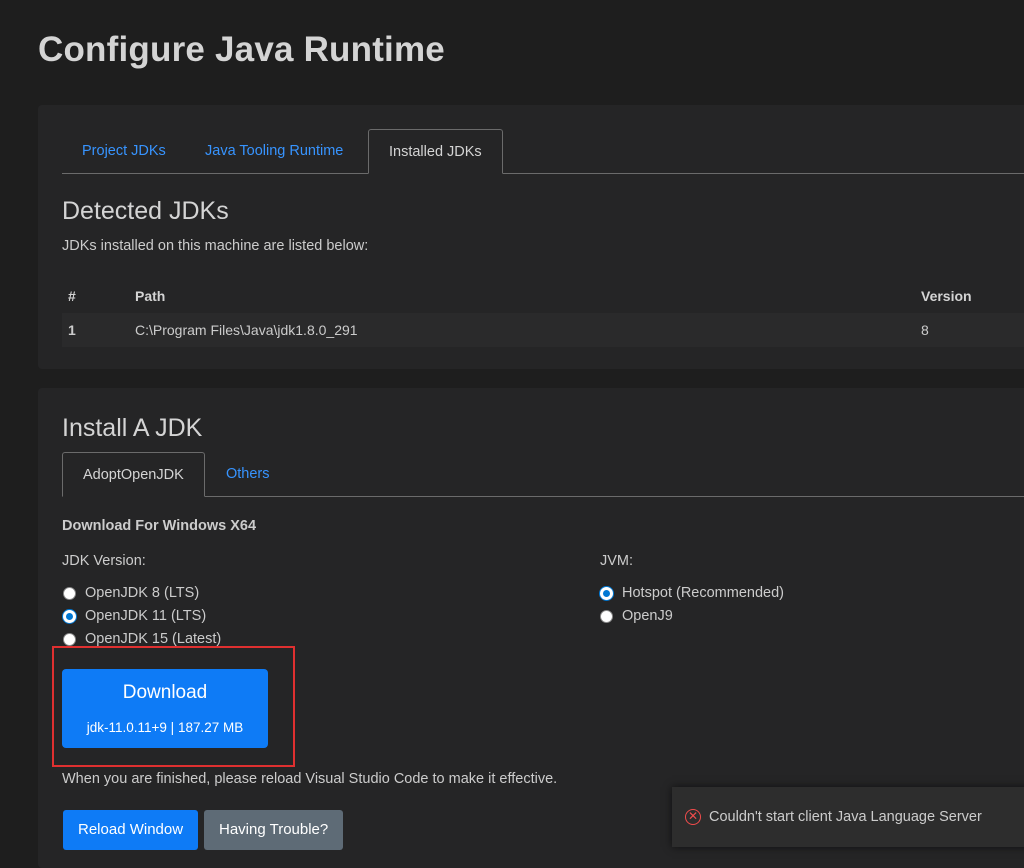 The width and height of the screenshot is (1024, 868). Describe the element at coordinates (543, 330) in the screenshot. I see `table-row: 1 C:\Program Files\Java\jdk1.8.0_291 8` at that location.